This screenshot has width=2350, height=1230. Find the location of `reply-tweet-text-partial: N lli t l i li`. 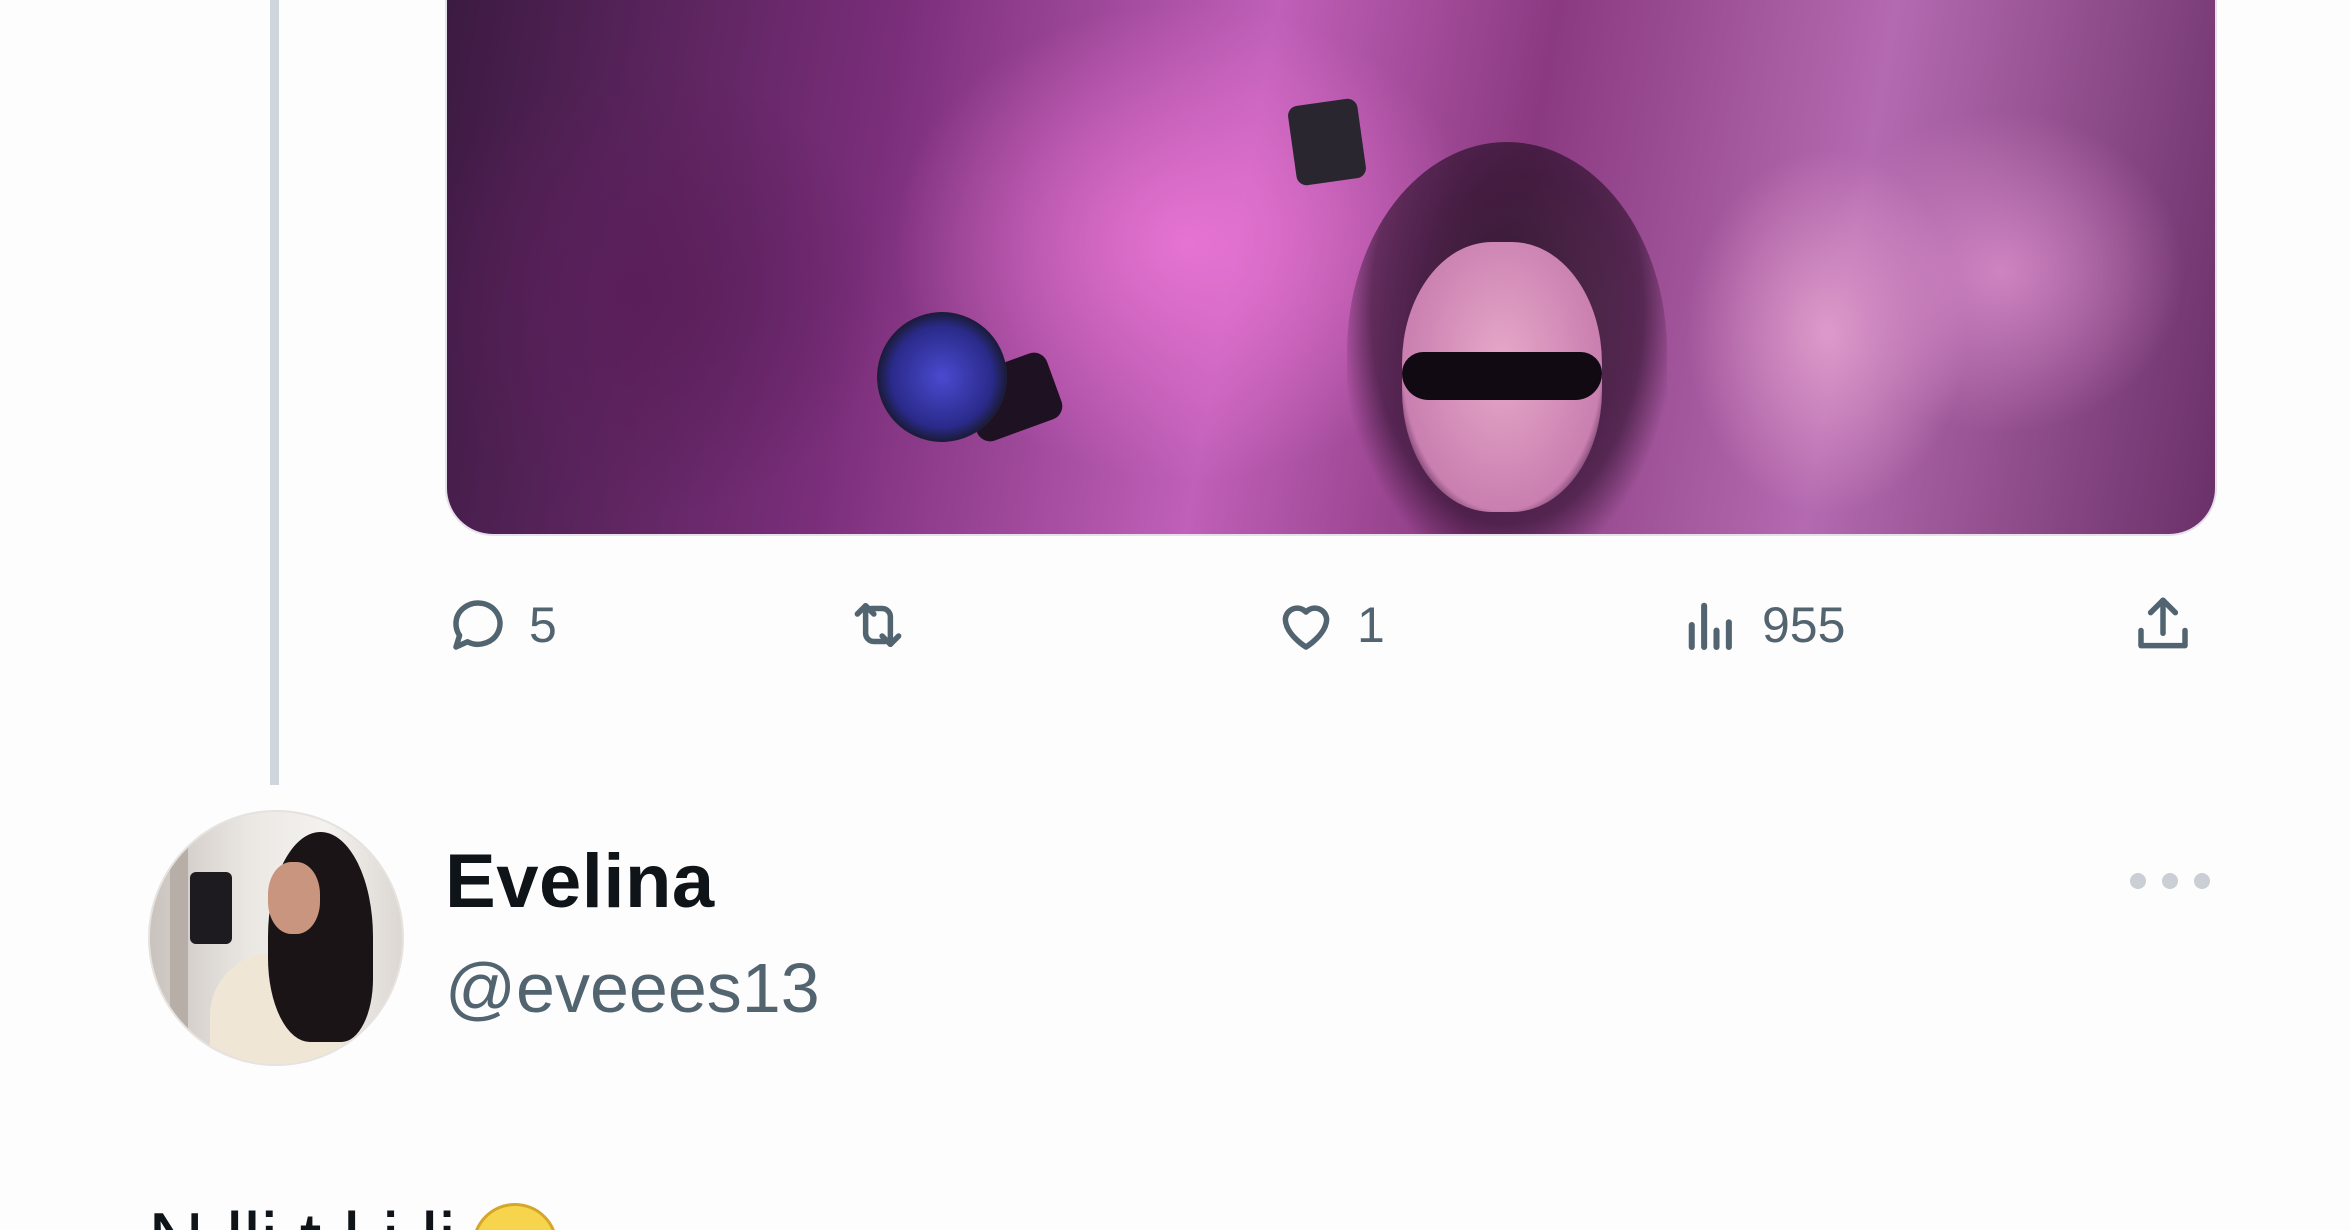

reply-tweet-text-partial: N lli t l i li is located at coordinates (302, 1213).